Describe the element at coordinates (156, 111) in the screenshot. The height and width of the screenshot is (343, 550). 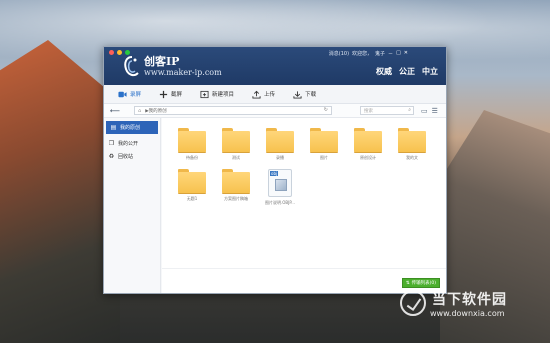
I see `path-text: ▶我的原创` at that location.